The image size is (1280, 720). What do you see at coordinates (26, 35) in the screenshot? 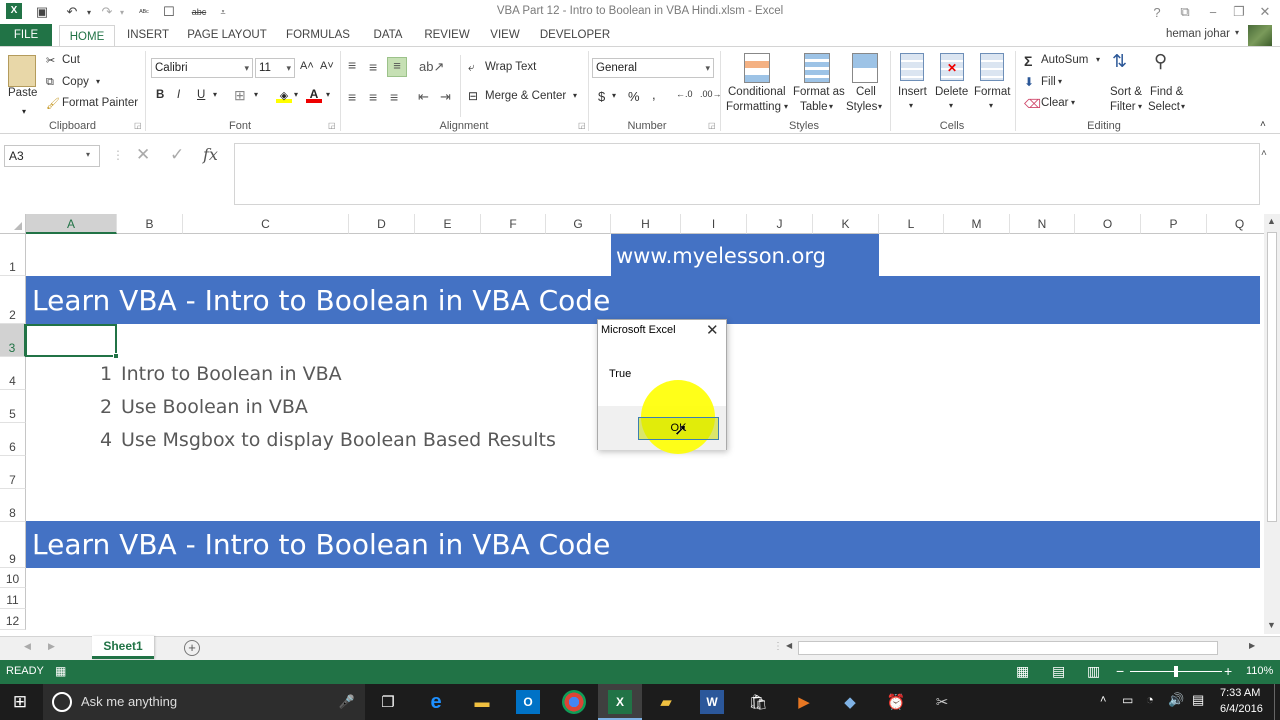
I see `tab-file: FILE` at bounding box center [26, 35].